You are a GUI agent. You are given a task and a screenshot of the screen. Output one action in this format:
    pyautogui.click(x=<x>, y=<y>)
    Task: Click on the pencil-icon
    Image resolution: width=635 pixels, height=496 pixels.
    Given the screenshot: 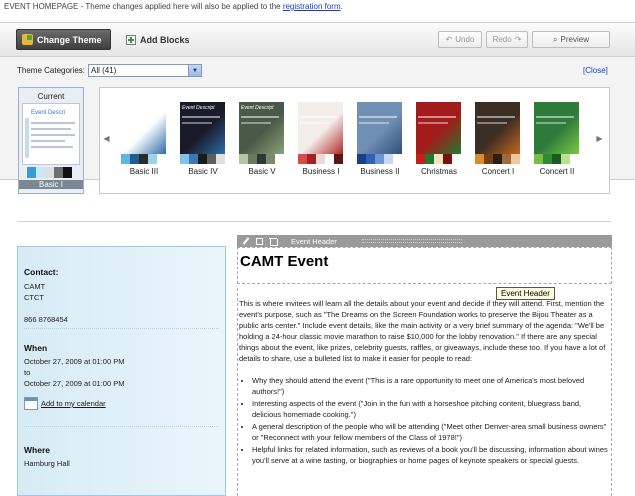 What is the action you would take?
    pyautogui.click(x=246, y=241)
    